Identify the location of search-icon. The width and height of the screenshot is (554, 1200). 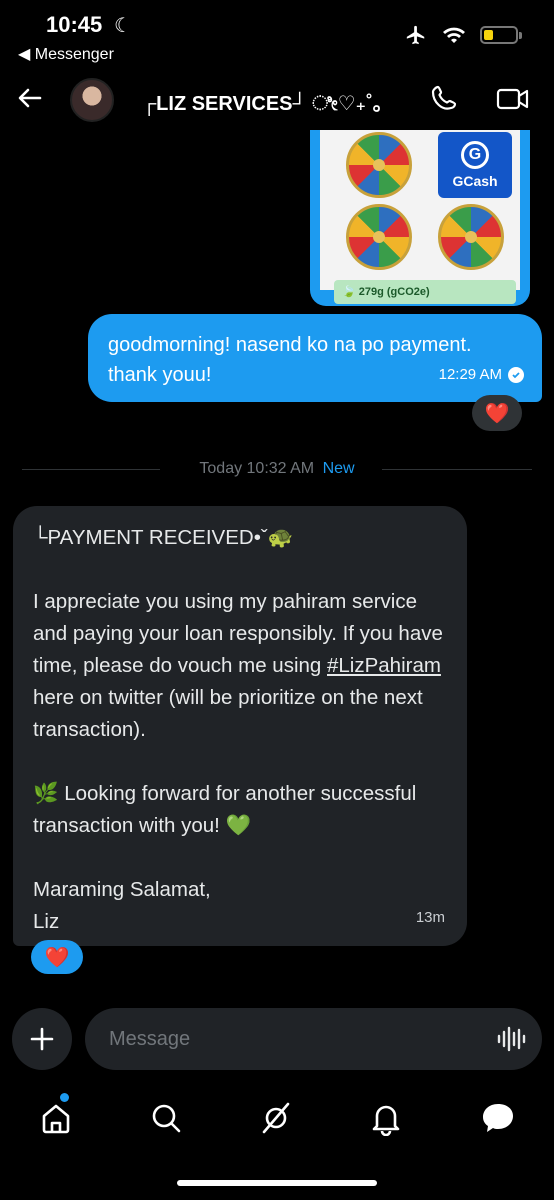
(166, 1118).